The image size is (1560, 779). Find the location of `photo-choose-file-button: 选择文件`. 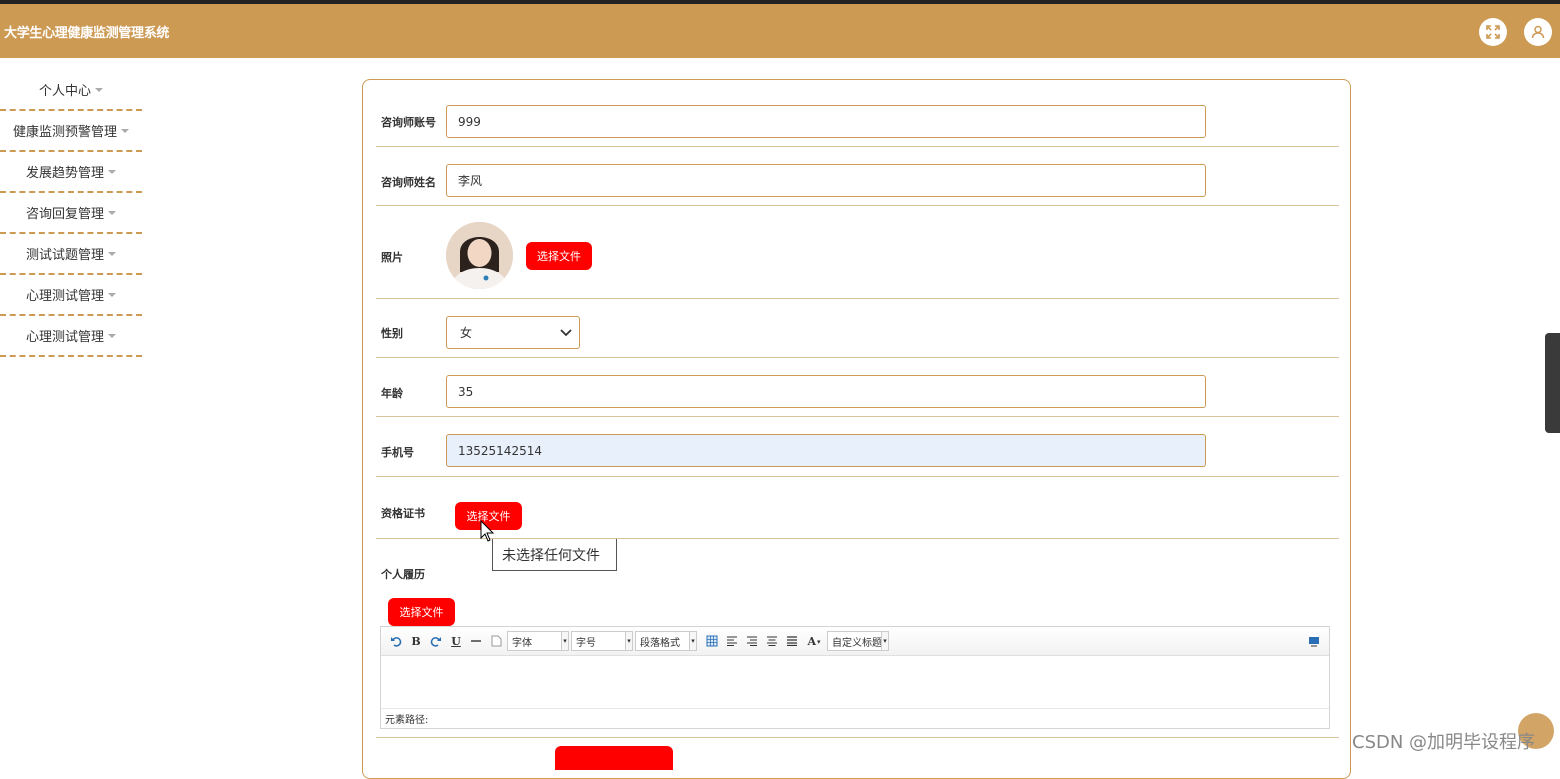

photo-choose-file-button: 选择文件 is located at coordinates (559, 256).